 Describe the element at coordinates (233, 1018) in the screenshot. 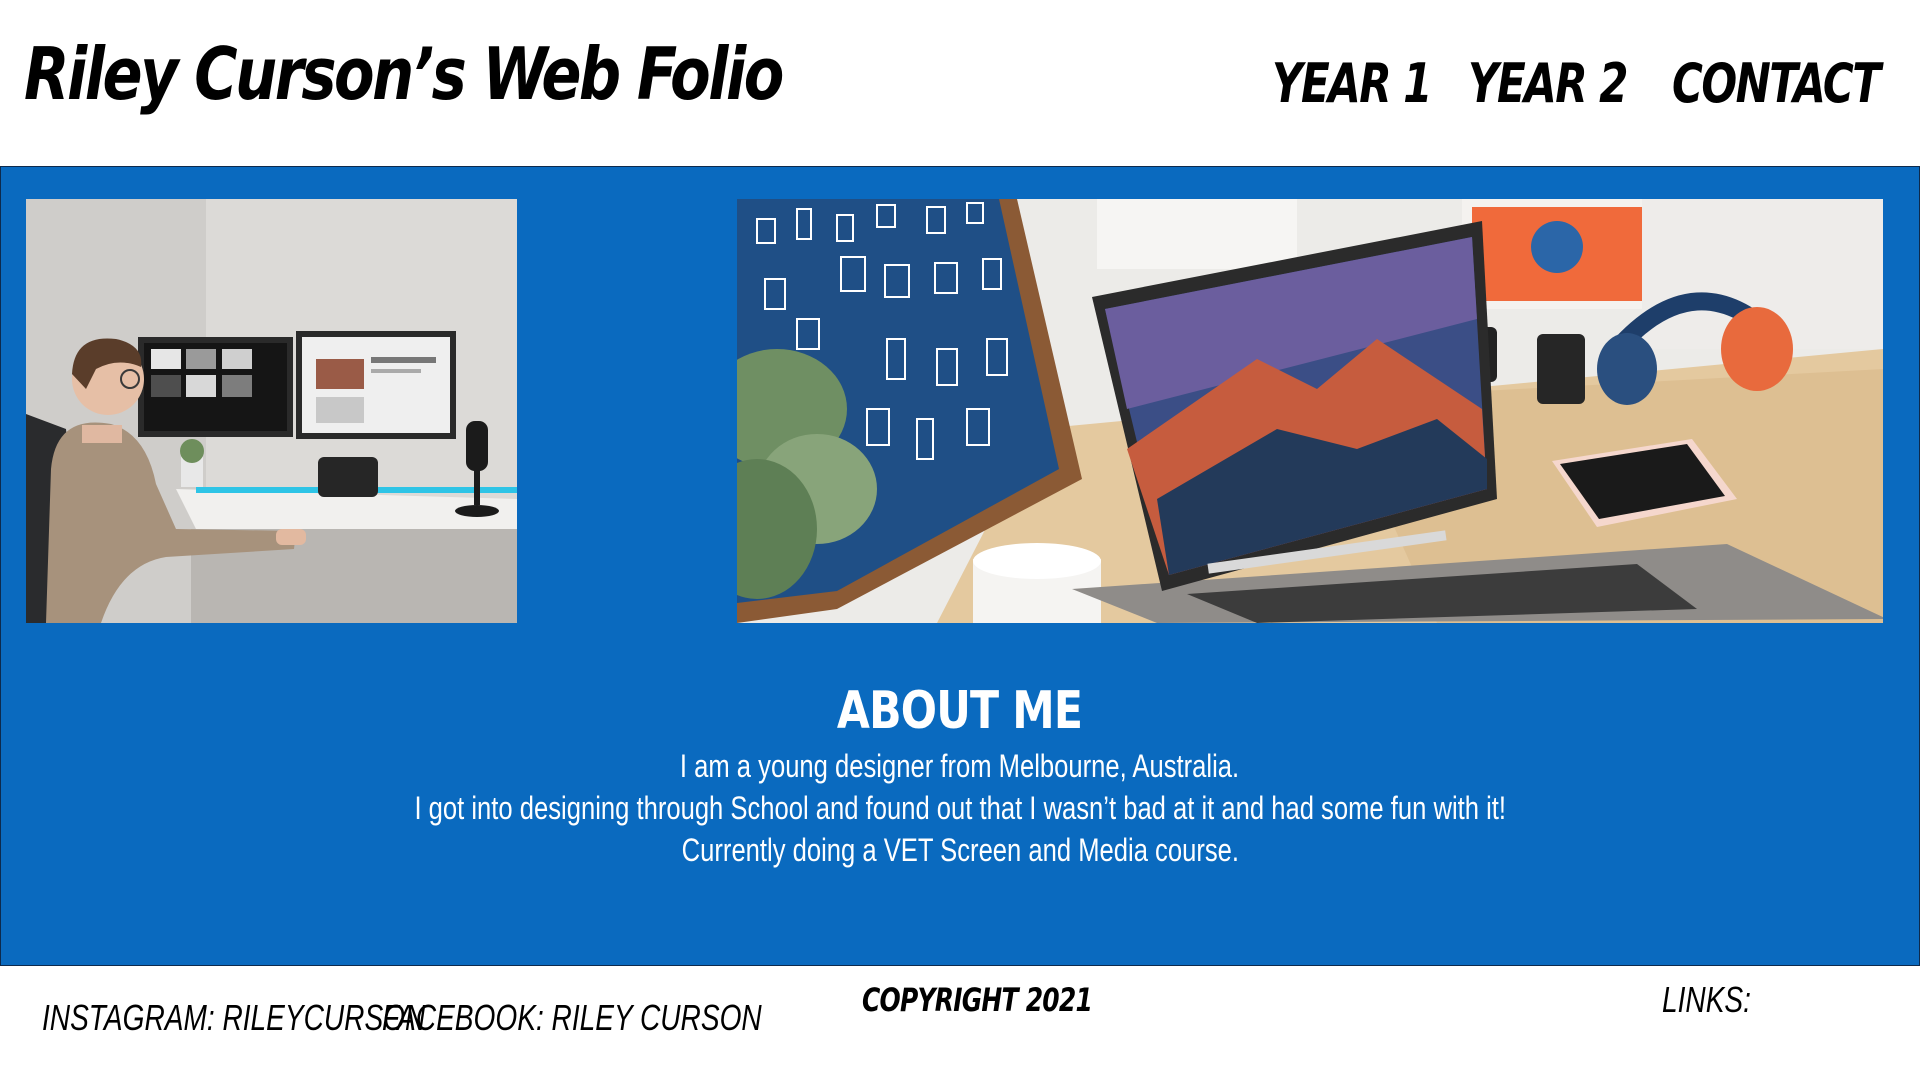

I see `instagram-link: INSTAGRAM: RILEYCURSON` at that location.